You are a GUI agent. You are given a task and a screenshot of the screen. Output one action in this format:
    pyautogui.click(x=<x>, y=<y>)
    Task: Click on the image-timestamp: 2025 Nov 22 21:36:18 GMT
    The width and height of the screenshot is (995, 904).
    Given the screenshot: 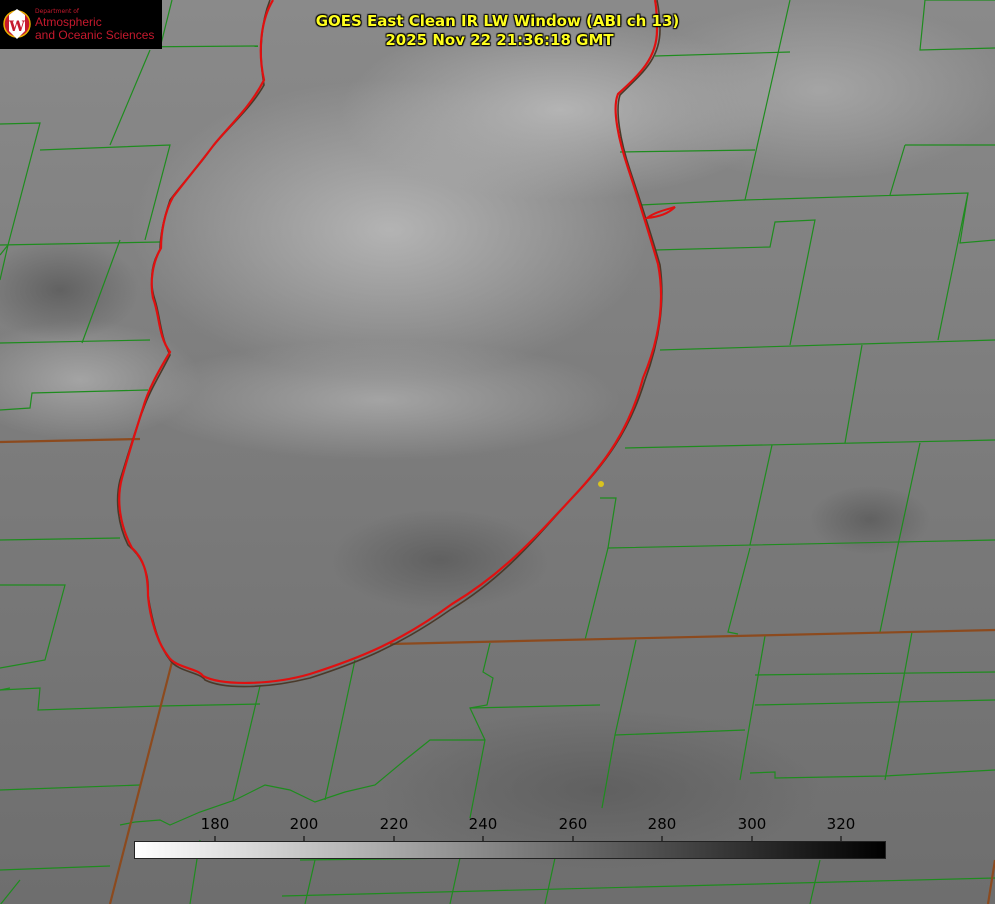 What is the action you would take?
    pyautogui.click(x=499, y=40)
    